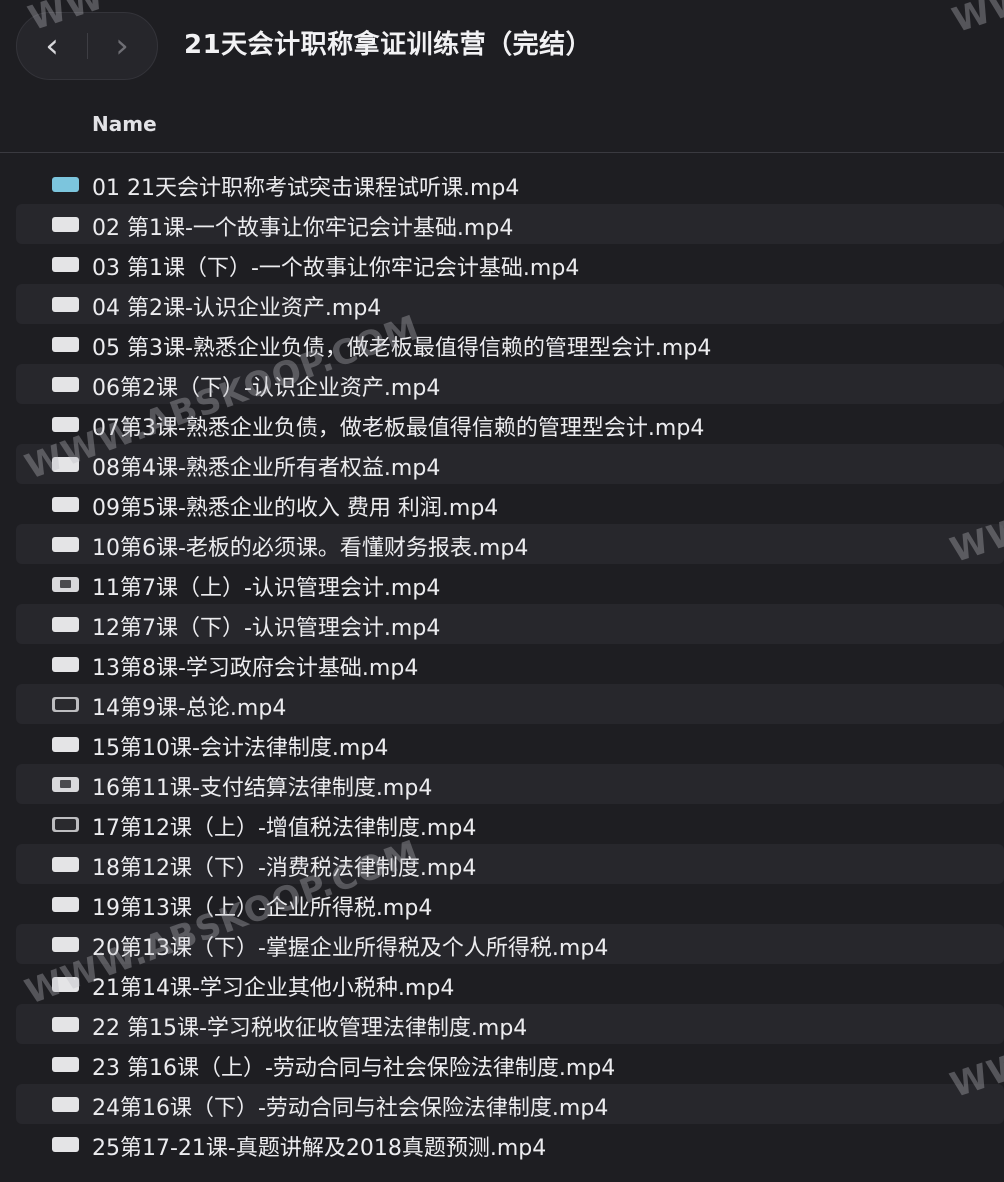 The height and width of the screenshot is (1182, 1004). What do you see at coordinates (502, 124) in the screenshot?
I see `column-header: Name` at bounding box center [502, 124].